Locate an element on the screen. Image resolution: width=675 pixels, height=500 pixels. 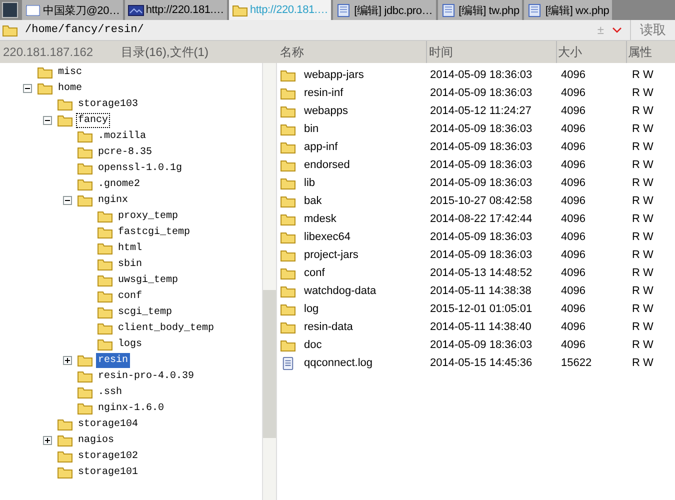
tree-item: proxy_temp is located at coordinates (148, 216).